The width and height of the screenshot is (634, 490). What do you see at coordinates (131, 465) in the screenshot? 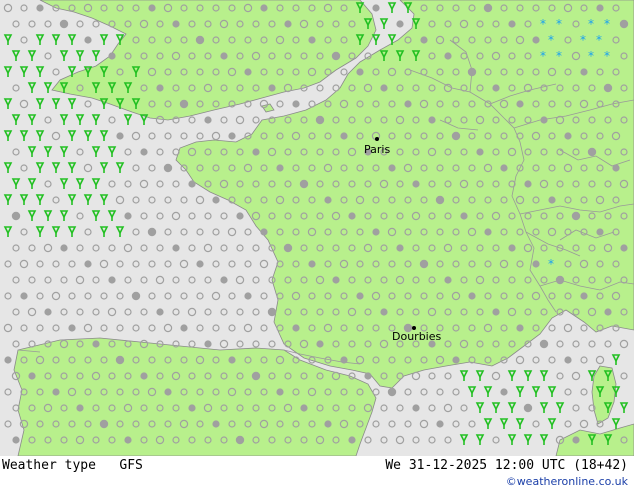
I see `model-name: GFS` at bounding box center [131, 465].